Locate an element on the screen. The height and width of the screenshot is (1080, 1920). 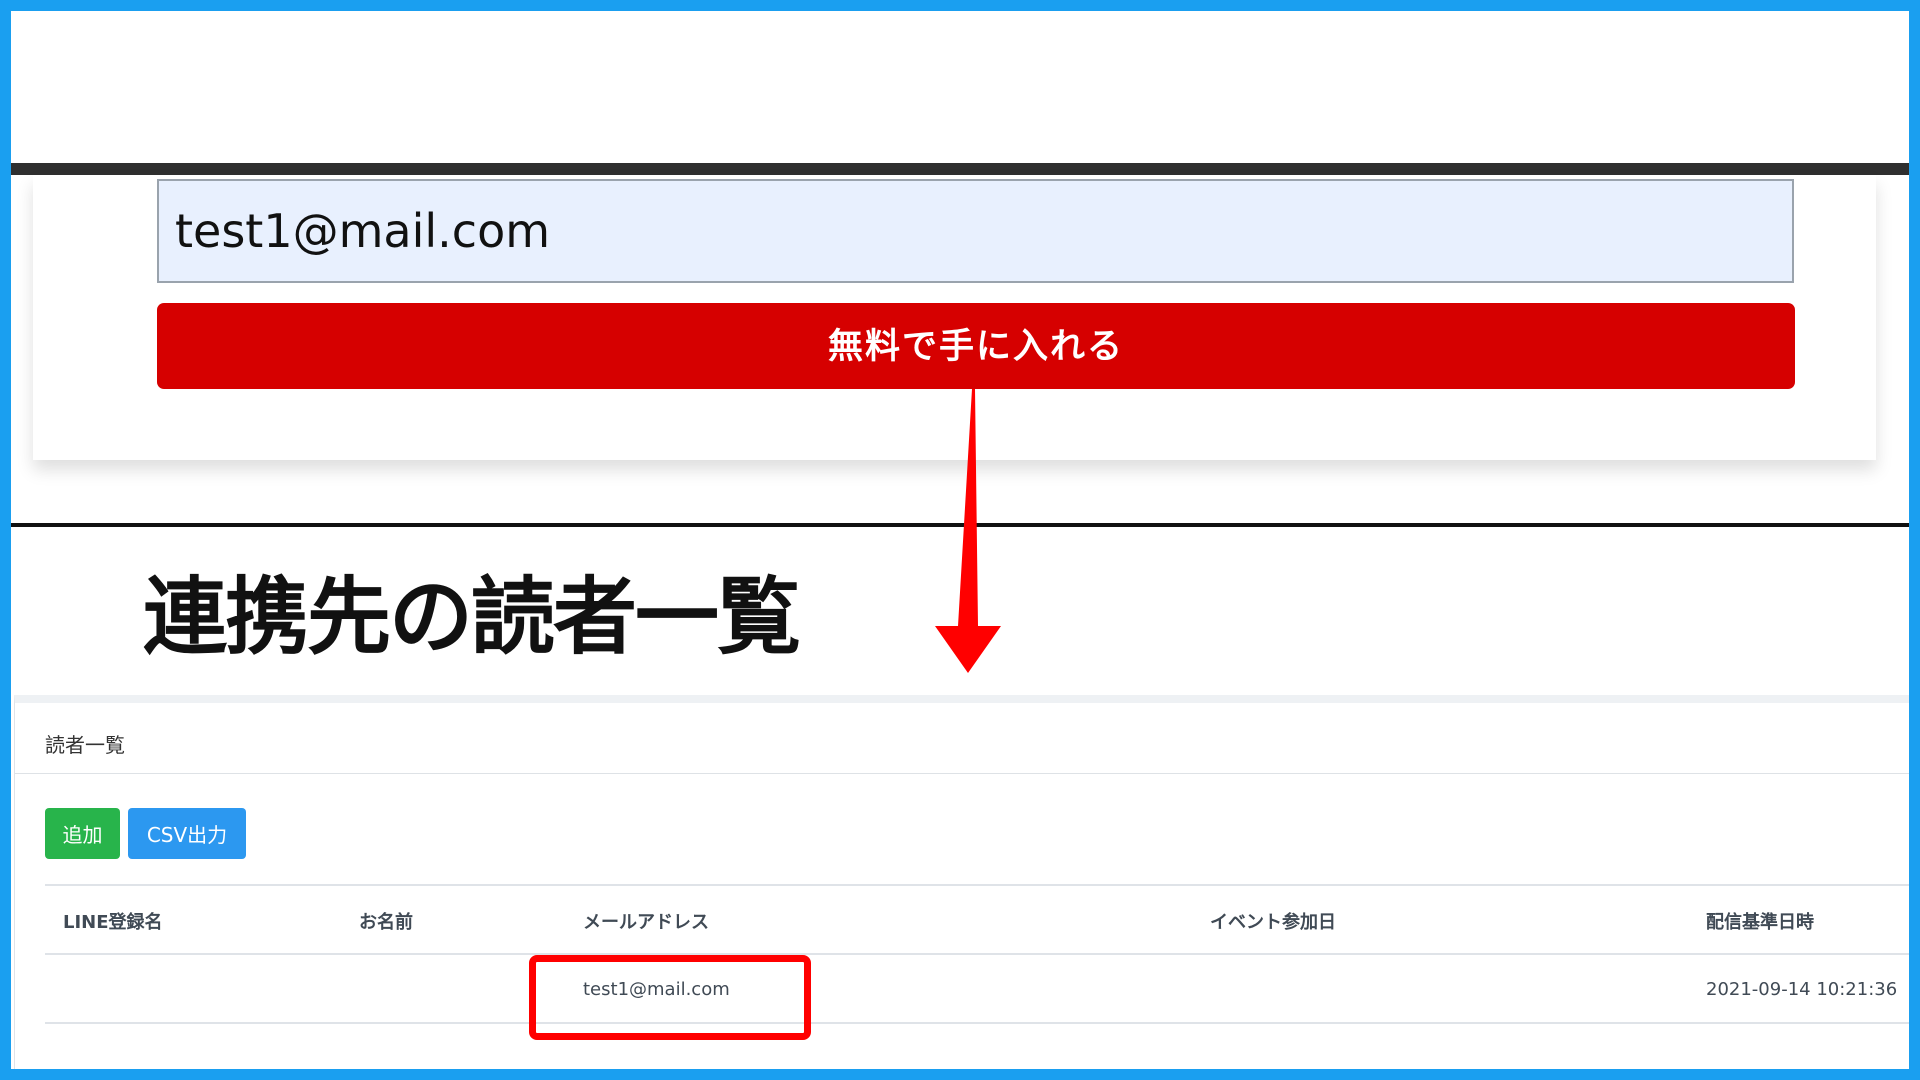
column-header-name: お名前 is located at coordinates (386, 921).